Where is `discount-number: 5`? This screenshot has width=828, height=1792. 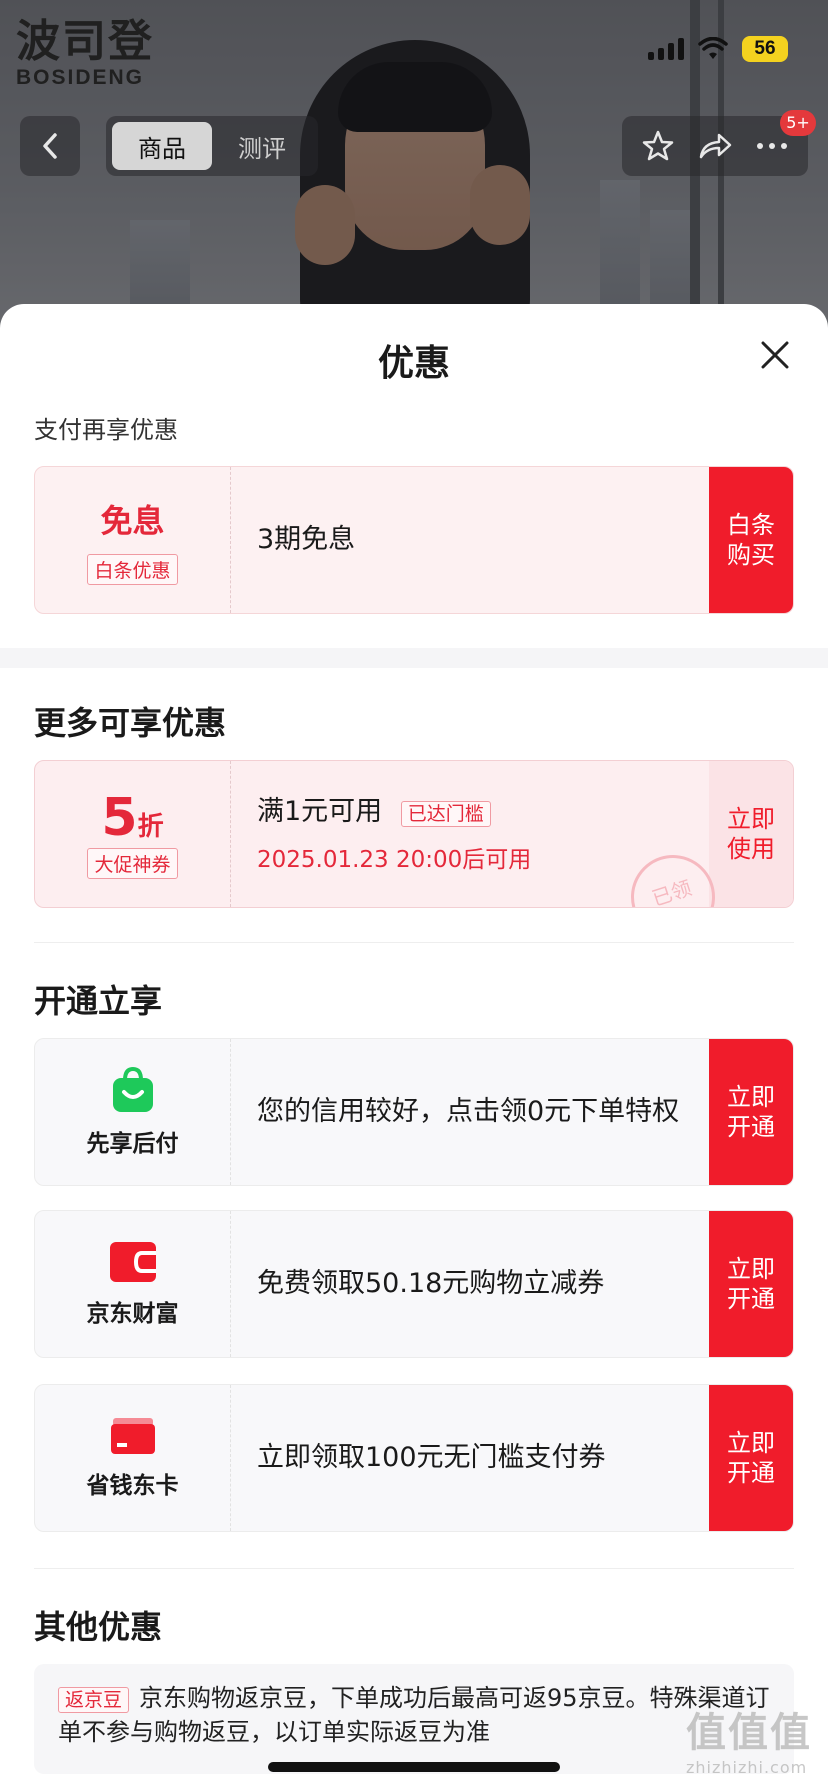
discount-number: 5 is located at coordinates (119, 817).